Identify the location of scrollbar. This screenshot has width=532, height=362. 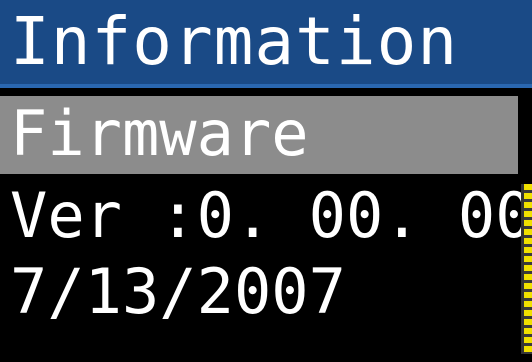
(528, 269).